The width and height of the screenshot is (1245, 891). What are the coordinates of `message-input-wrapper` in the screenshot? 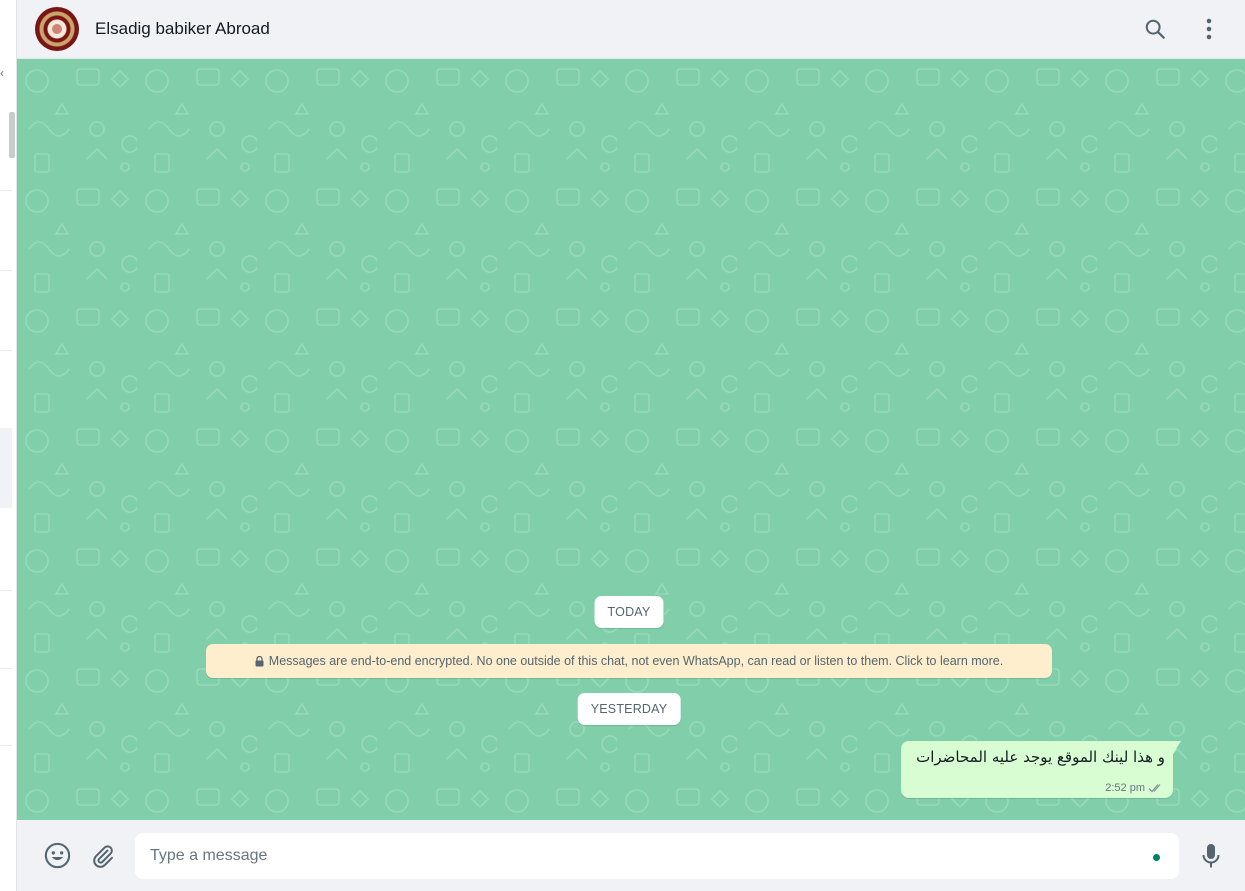 It's located at (649, 855).